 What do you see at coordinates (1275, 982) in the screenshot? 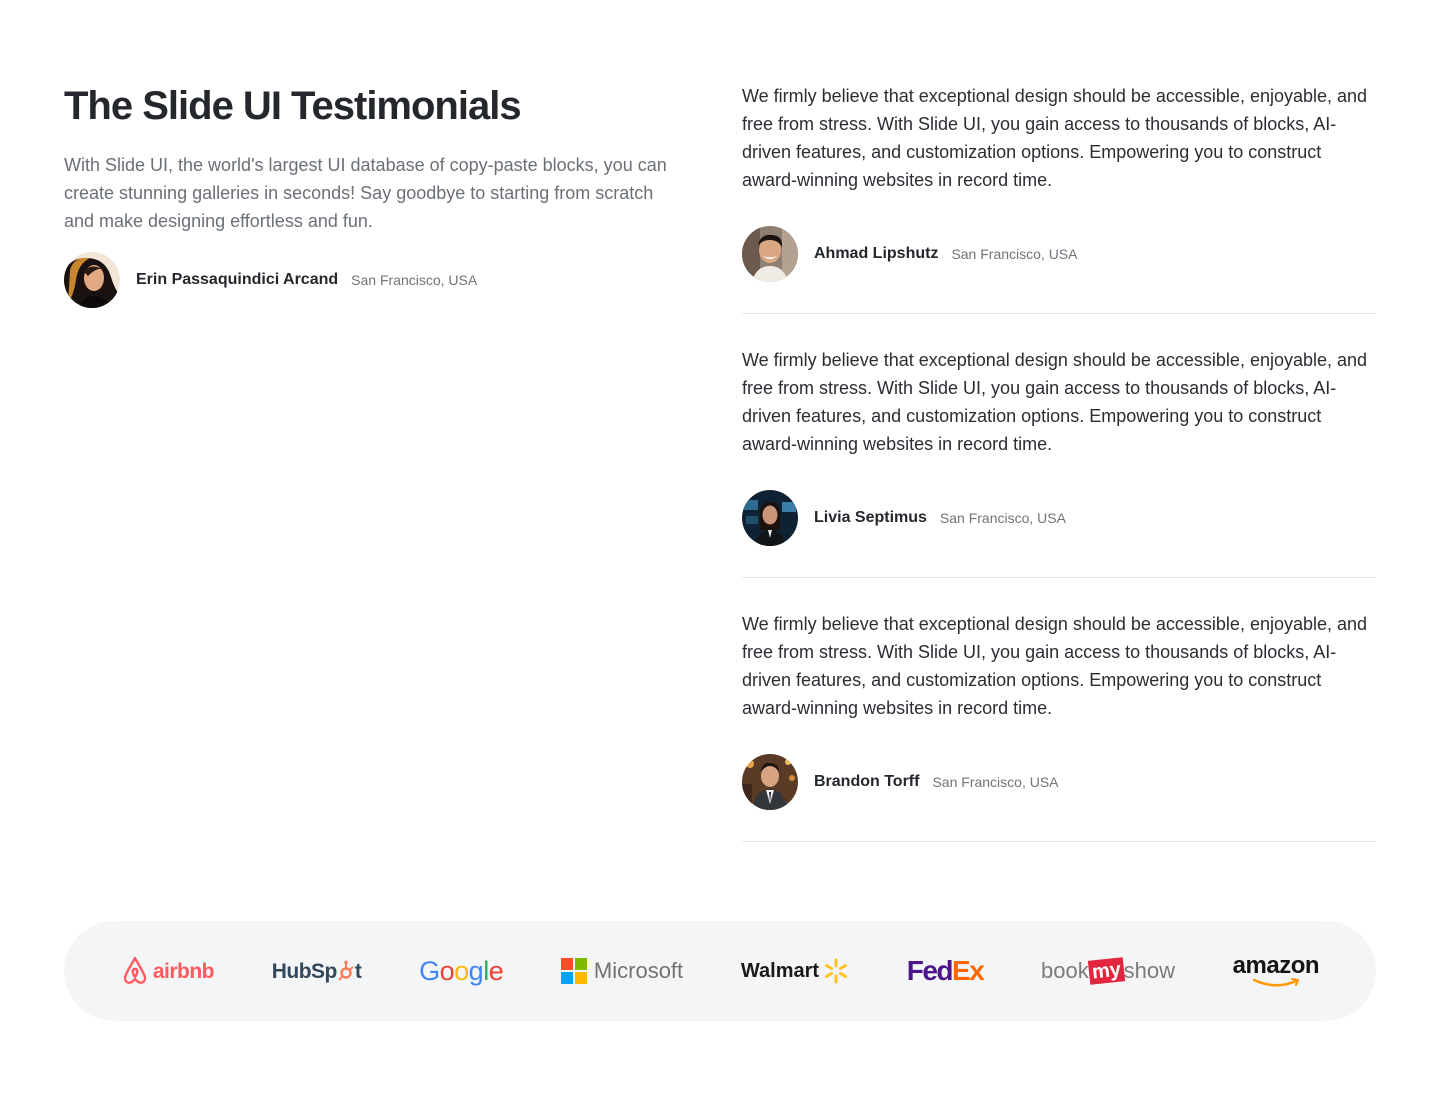
I see `amazon-smile-icon` at bounding box center [1275, 982].